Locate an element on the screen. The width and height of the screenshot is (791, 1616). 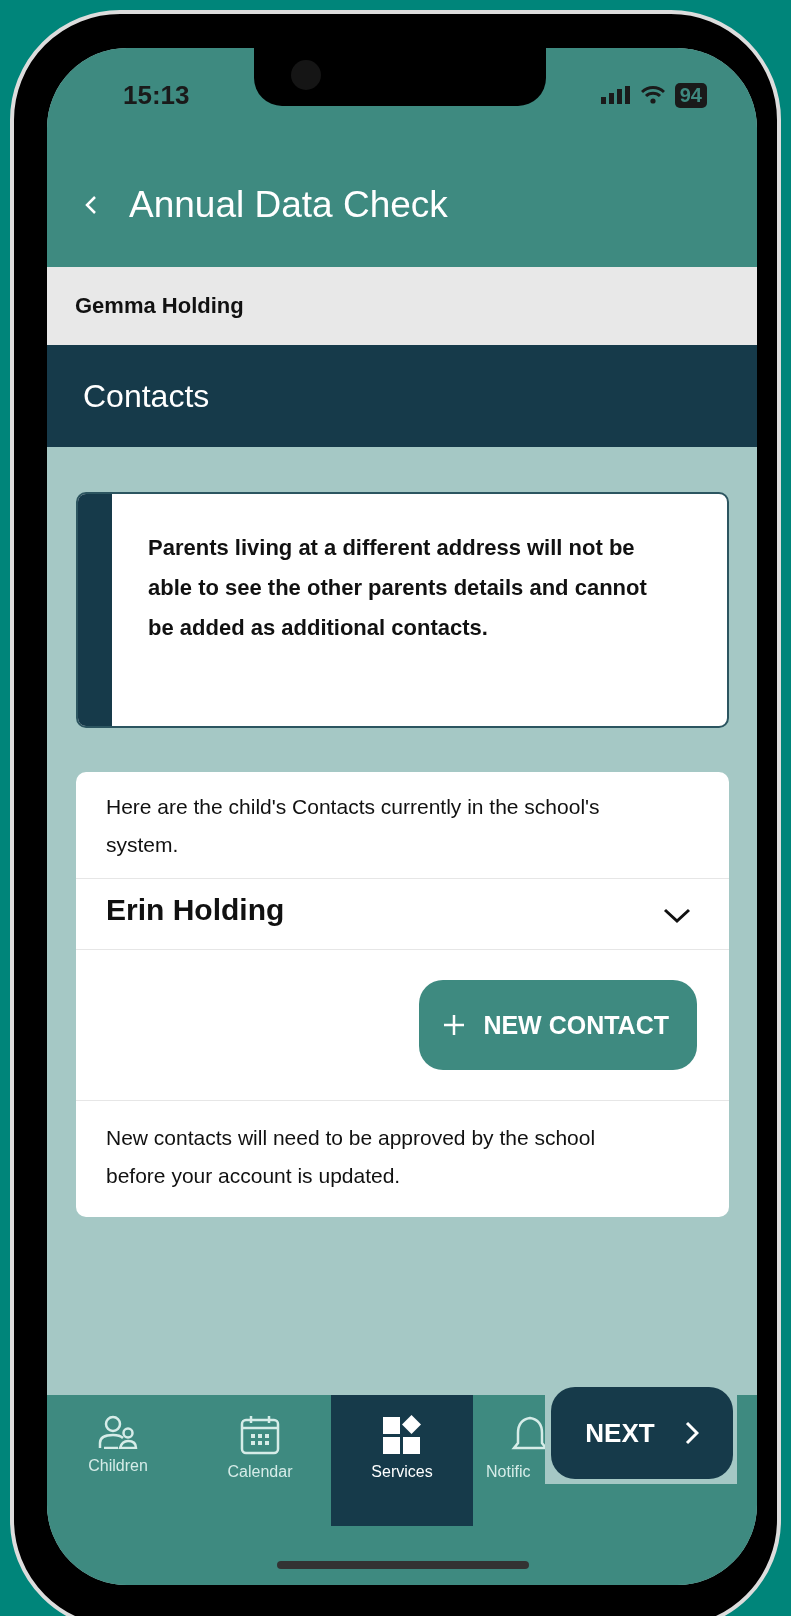
student-name: Gemma Holding is located at coordinates (159, 306).